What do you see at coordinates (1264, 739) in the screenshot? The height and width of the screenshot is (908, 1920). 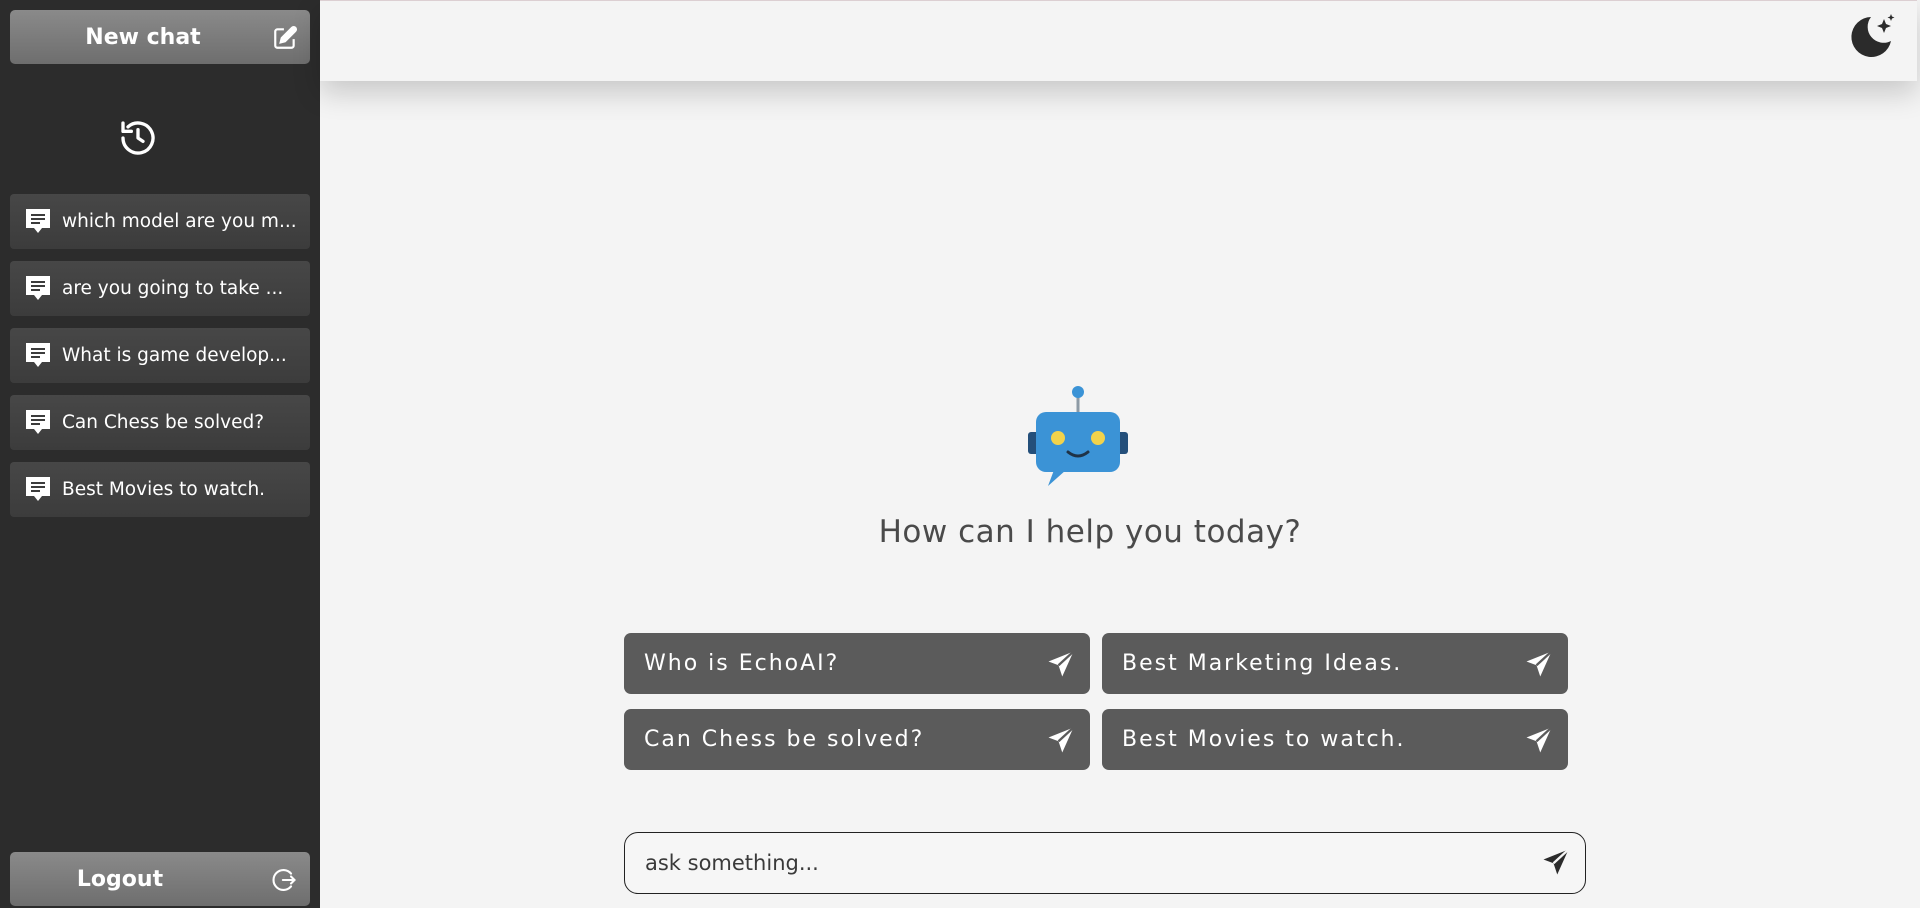 I see `suggestion-label: Best Movies to watch.` at bounding box center [1264, 739].